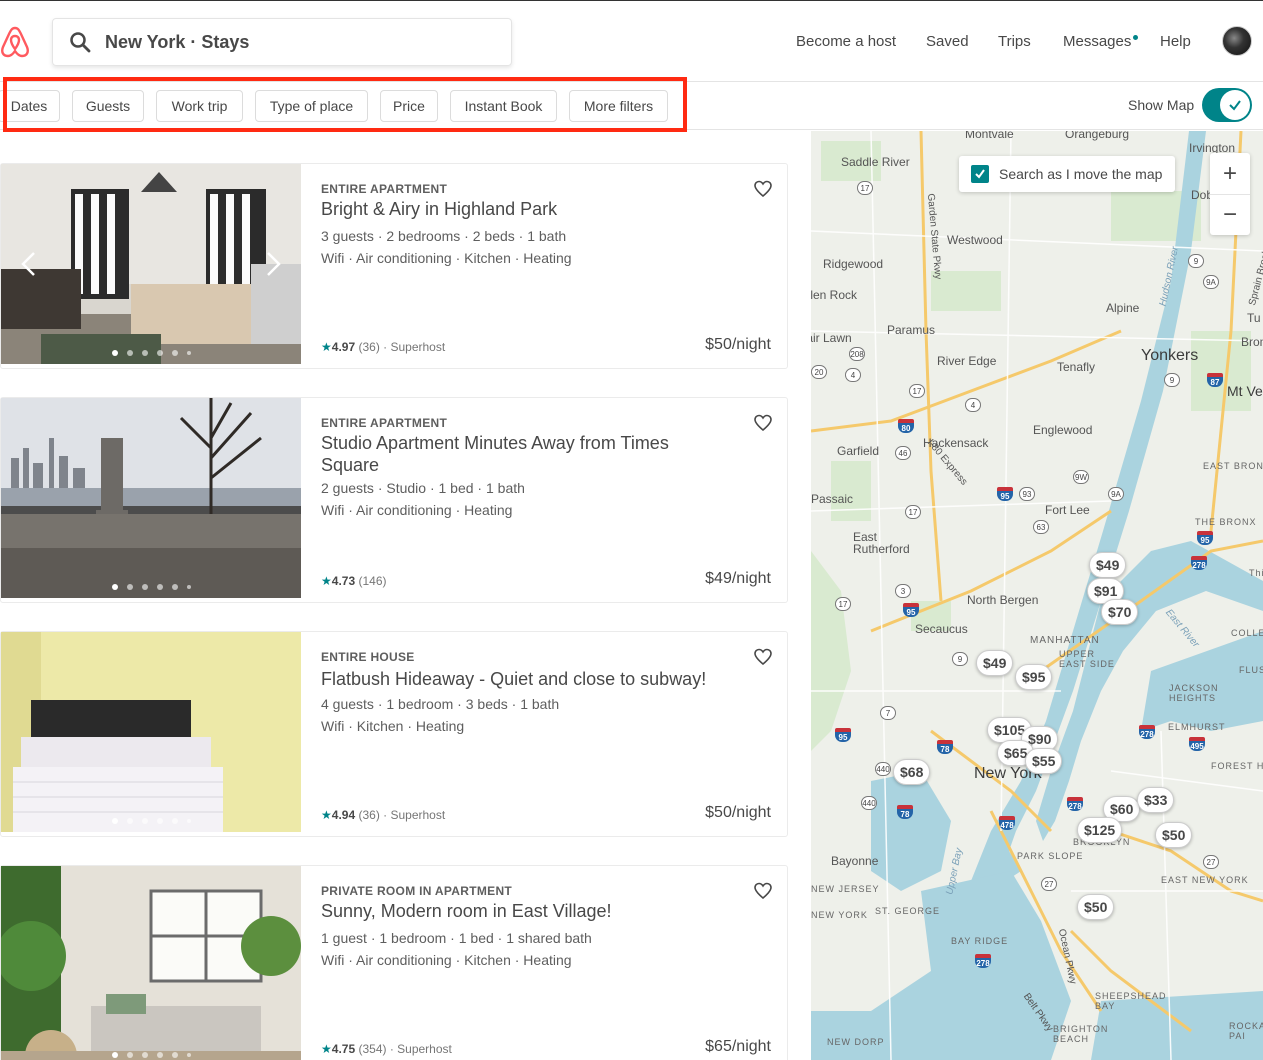 The width and height of the screenshot is (1263, 1060). What do you see at coordinates (855, 861) in the screenshot?
I see `map-place-label: Bayonne` at bounding box center [855, 861].